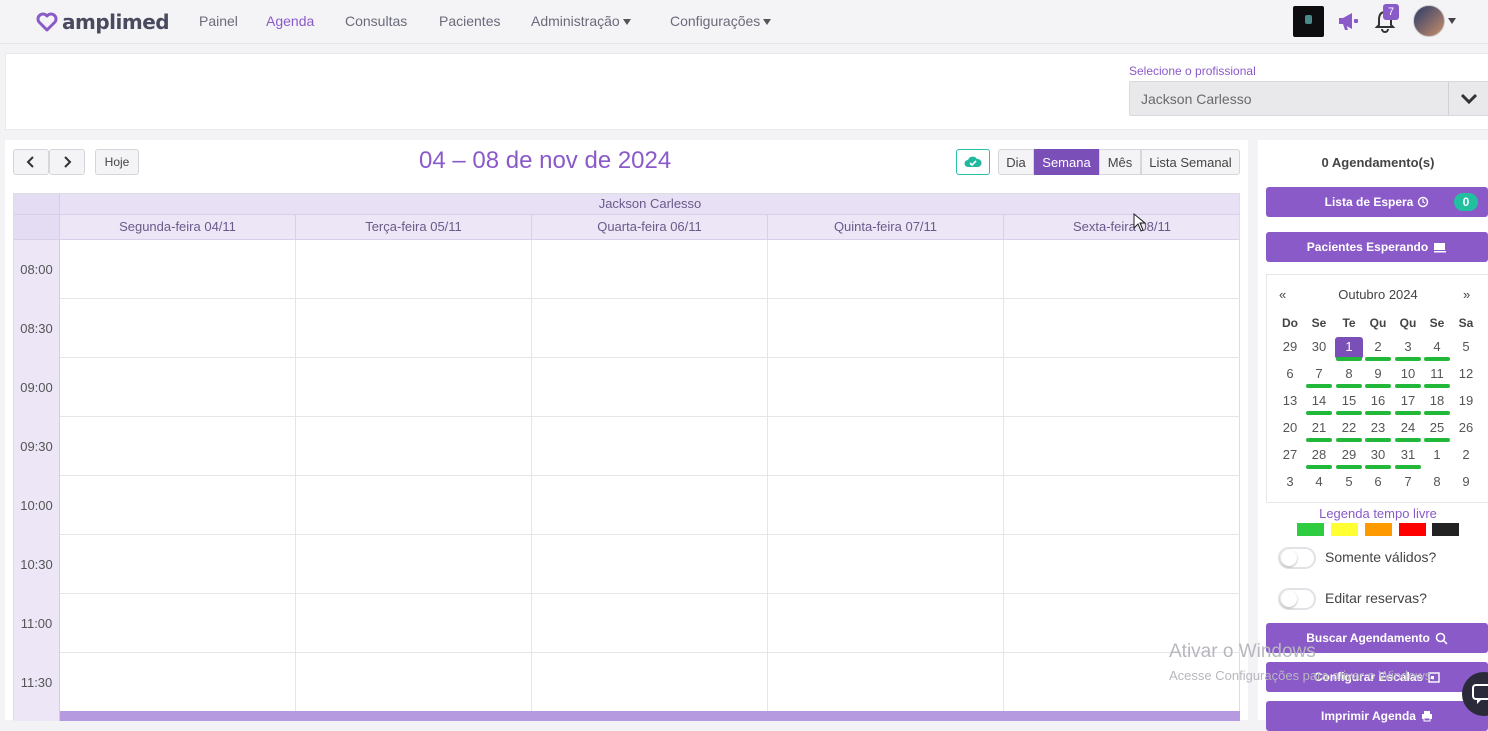 Image resolution: width=1488 pixels, height=731 pixels. Describe the element at coordinates (581, 21) in the screenshot. I see `nav-item-administracao: Administração` at that location.